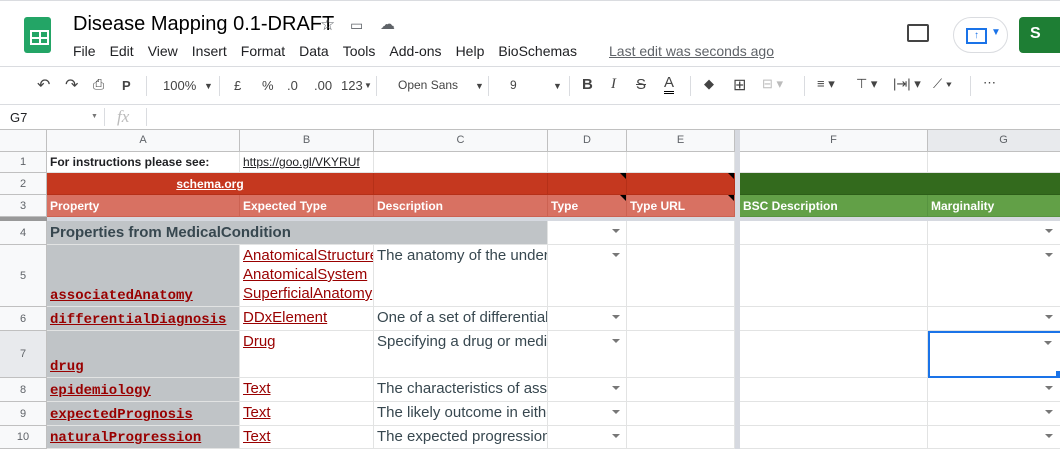 The height and width of the screenshot is (449, 1060). Describe the element at coordinates (709, 84) in the screenshot. I see `fill-color-icon: ◆` at that location.